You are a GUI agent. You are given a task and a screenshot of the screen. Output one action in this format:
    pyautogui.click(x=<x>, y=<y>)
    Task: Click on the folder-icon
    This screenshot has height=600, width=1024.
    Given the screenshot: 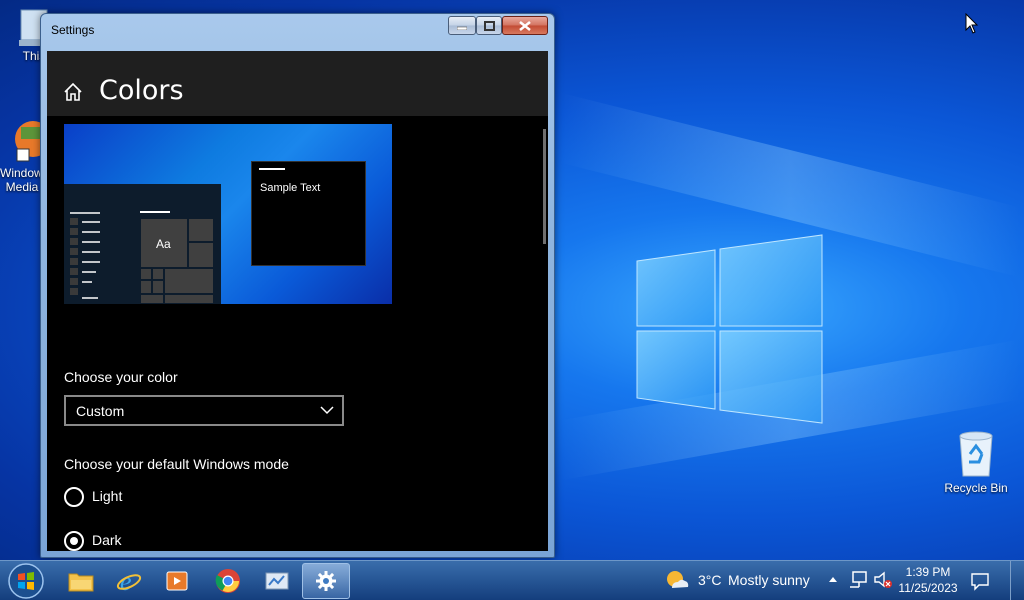 What is the action you would take?
    pyautogui.click(x=81, y=582)
    